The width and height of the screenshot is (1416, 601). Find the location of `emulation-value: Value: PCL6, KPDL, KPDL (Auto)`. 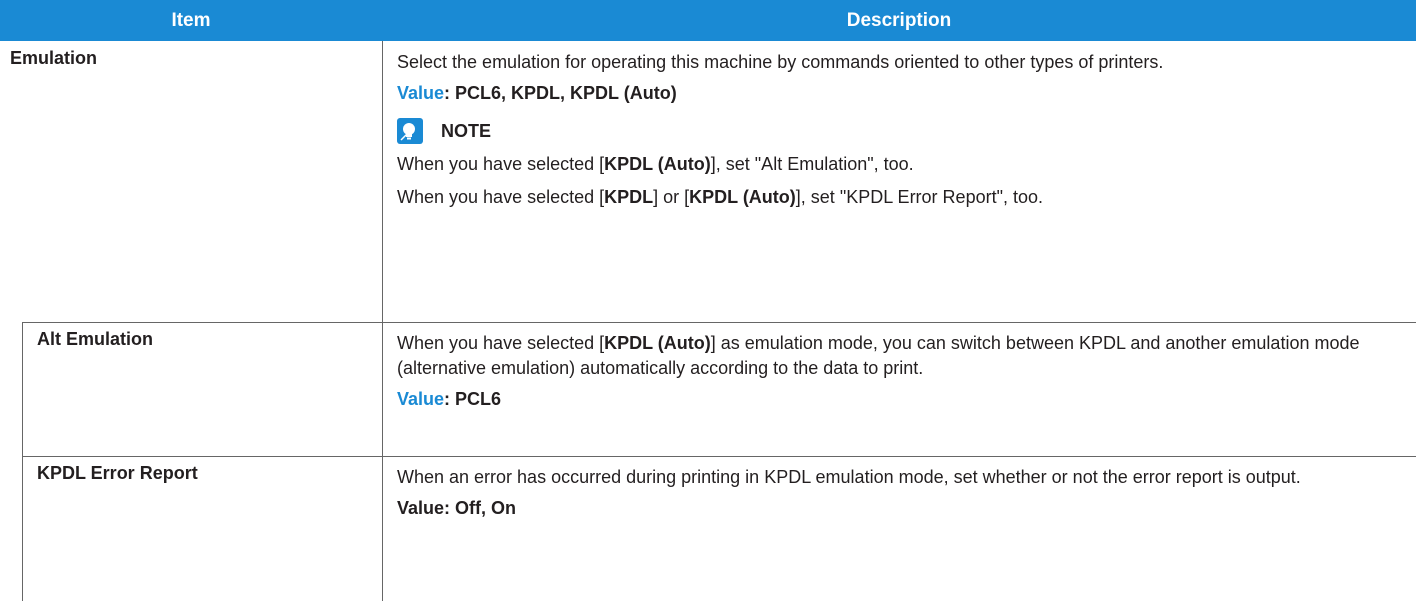

emulation-value: Value: PCL6, KPDL, KPDL (Auto) is located at coordinates (537, 93).